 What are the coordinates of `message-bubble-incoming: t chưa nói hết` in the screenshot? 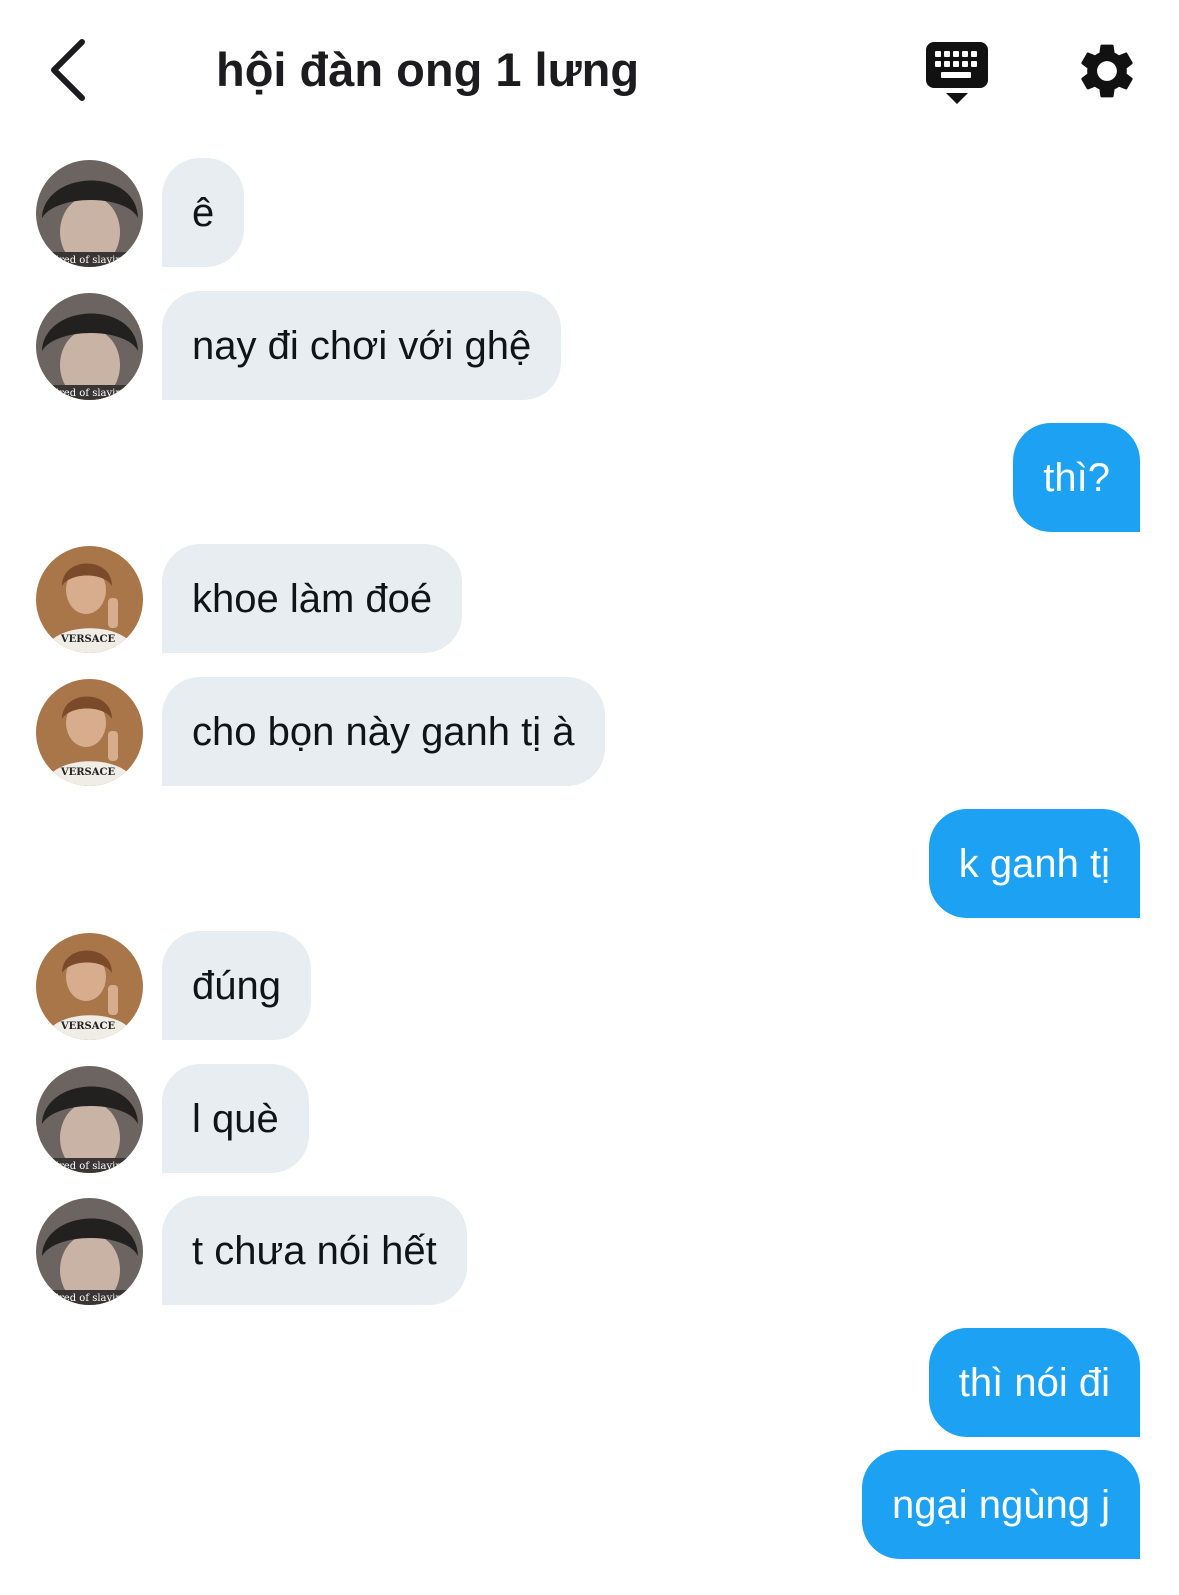 It's located at (314, 1250).